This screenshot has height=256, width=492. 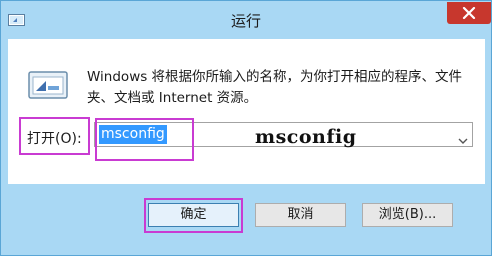 I want to click on run-program-icon, so click(x=48, y=86).